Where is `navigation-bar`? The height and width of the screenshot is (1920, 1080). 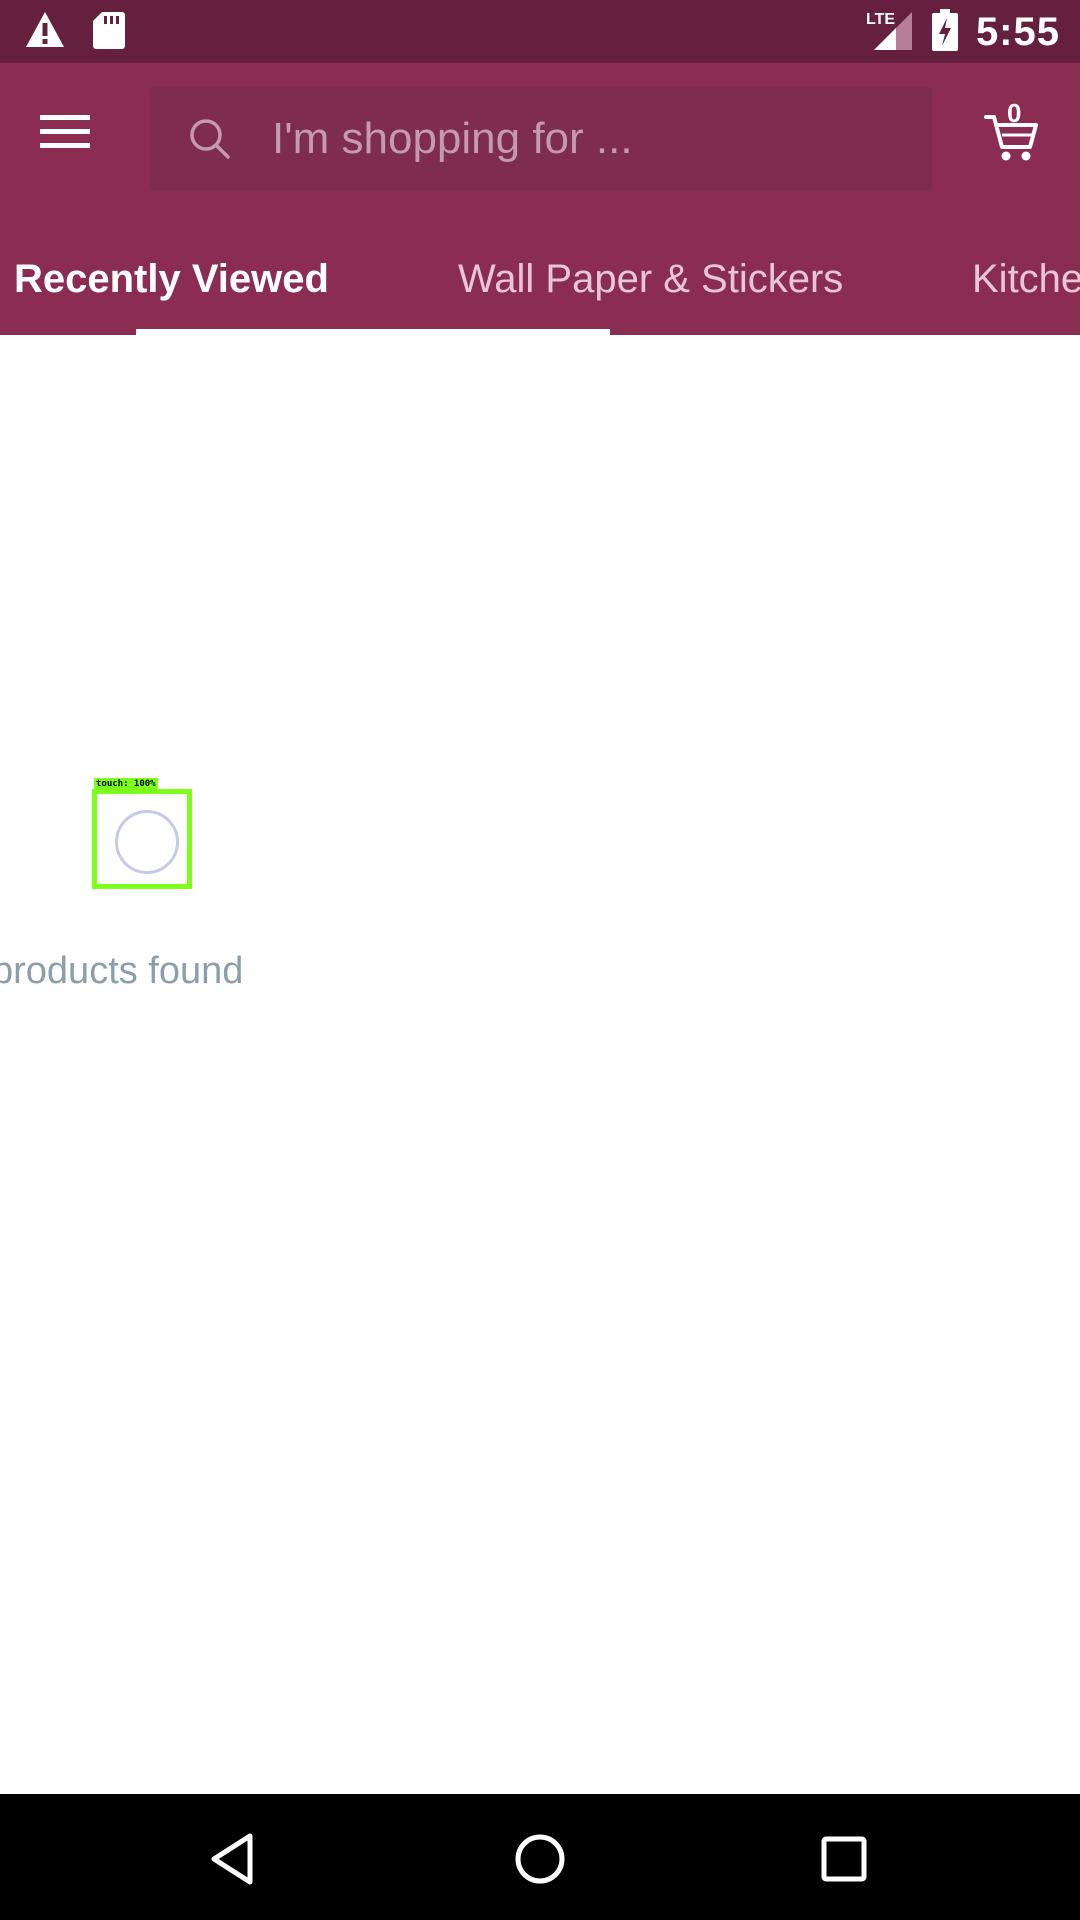
navigation-bar is located at coordinates (540, 1857).